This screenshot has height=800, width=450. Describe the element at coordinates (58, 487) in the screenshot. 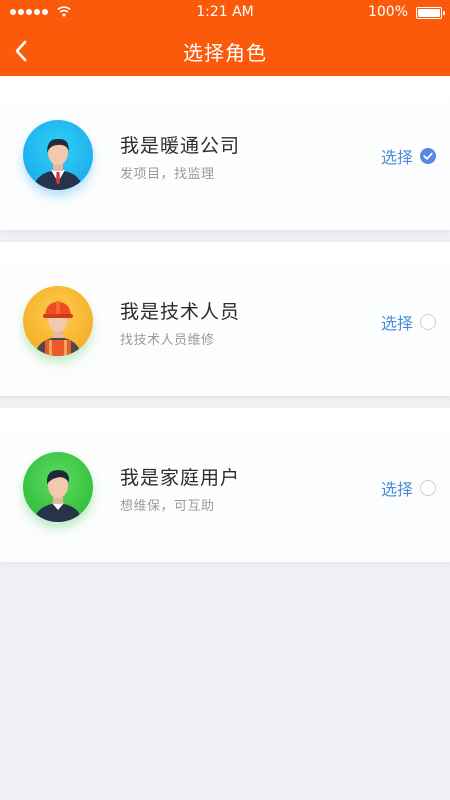

I see `home-user-avatar-icon` at that location.